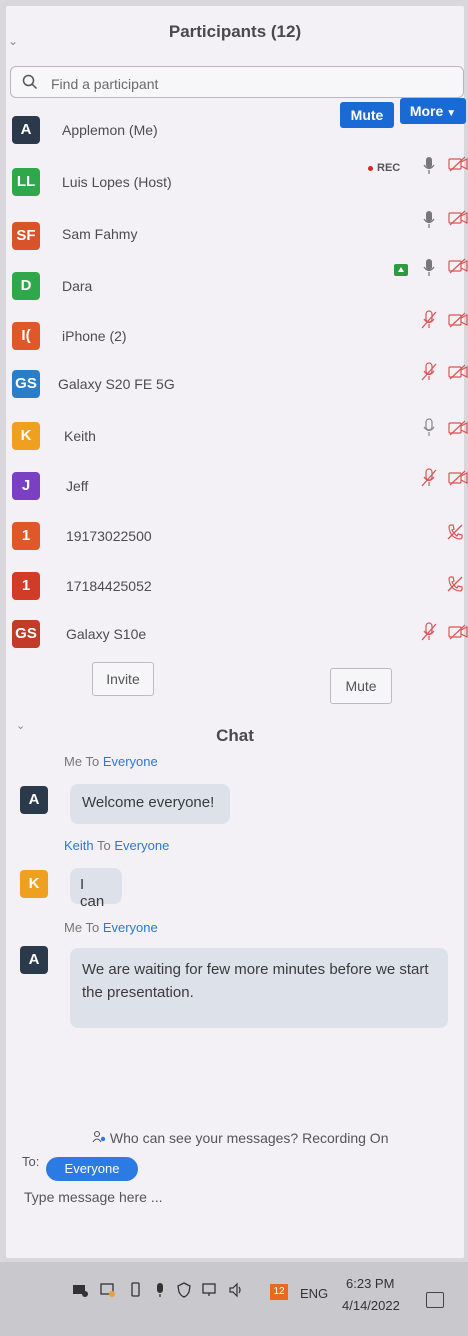 This screenshot has height=1336, width=468. Describe the element at coordinates (94, 336) in the screenshot. I see `participant-name: iPhone (2)` at that location.